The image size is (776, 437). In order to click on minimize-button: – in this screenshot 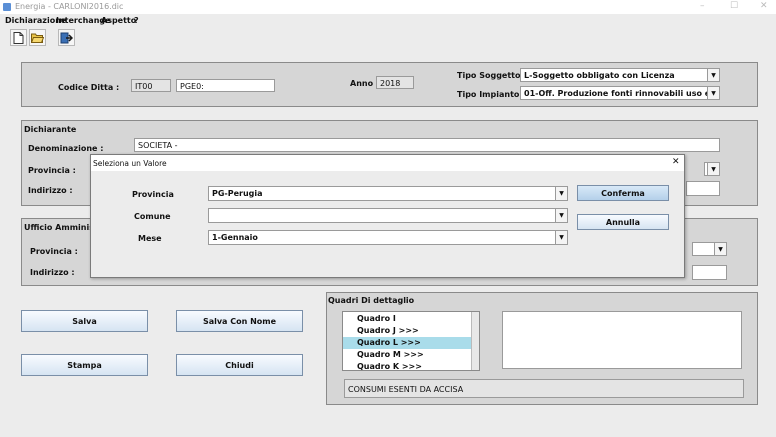, I will do `click(702, 6)`.